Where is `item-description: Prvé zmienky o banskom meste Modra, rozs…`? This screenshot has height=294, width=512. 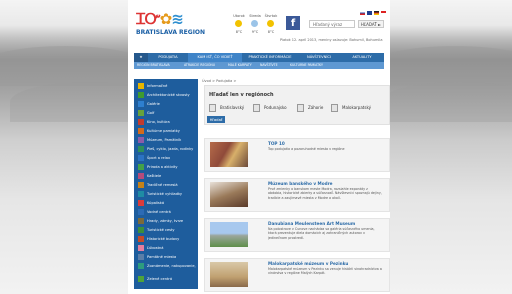 item-description: Prvé zmienky o banskom meste Modra, rozs… is located at coordinates (325, 193).